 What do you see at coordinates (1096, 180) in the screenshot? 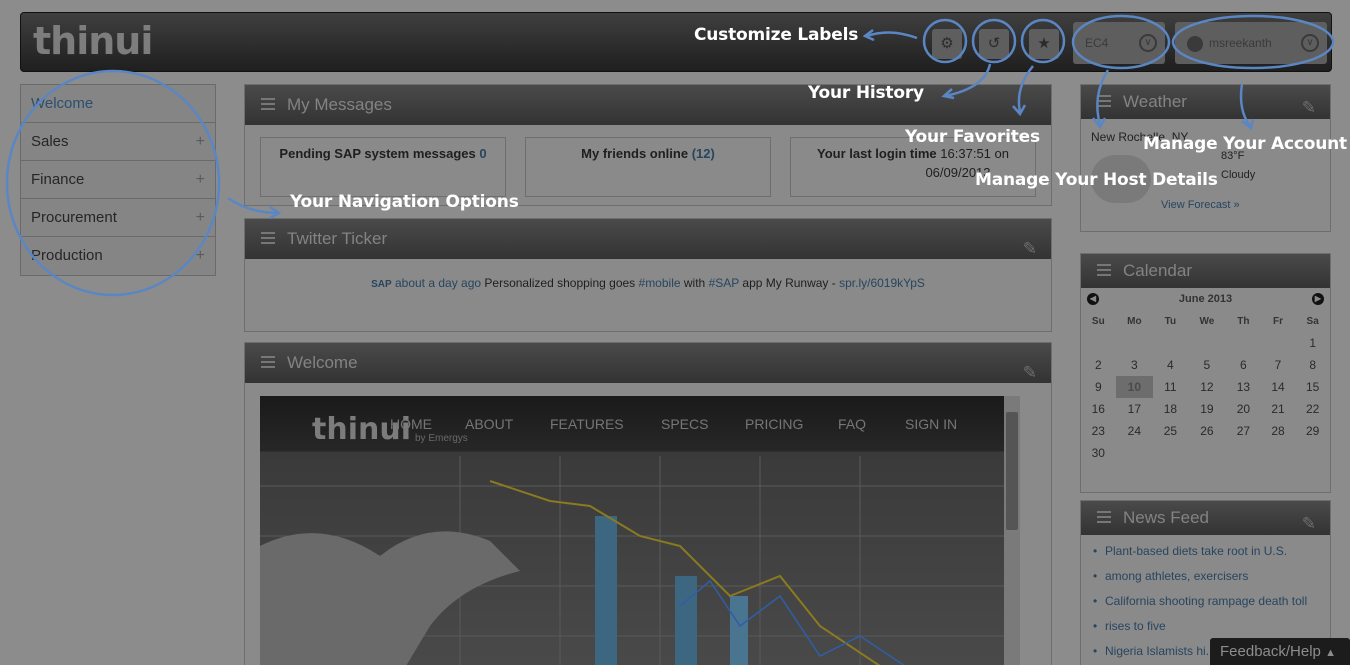
I see `annotation-host-details: Manage Your Host Details` at bounding box center [1096, 180].